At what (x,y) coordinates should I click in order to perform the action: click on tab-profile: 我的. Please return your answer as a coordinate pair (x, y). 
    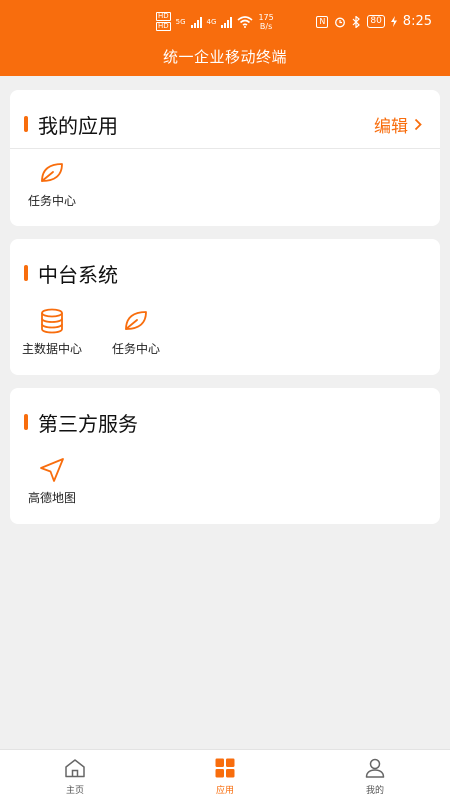
    Looking at the image, I should click on (375, 777).